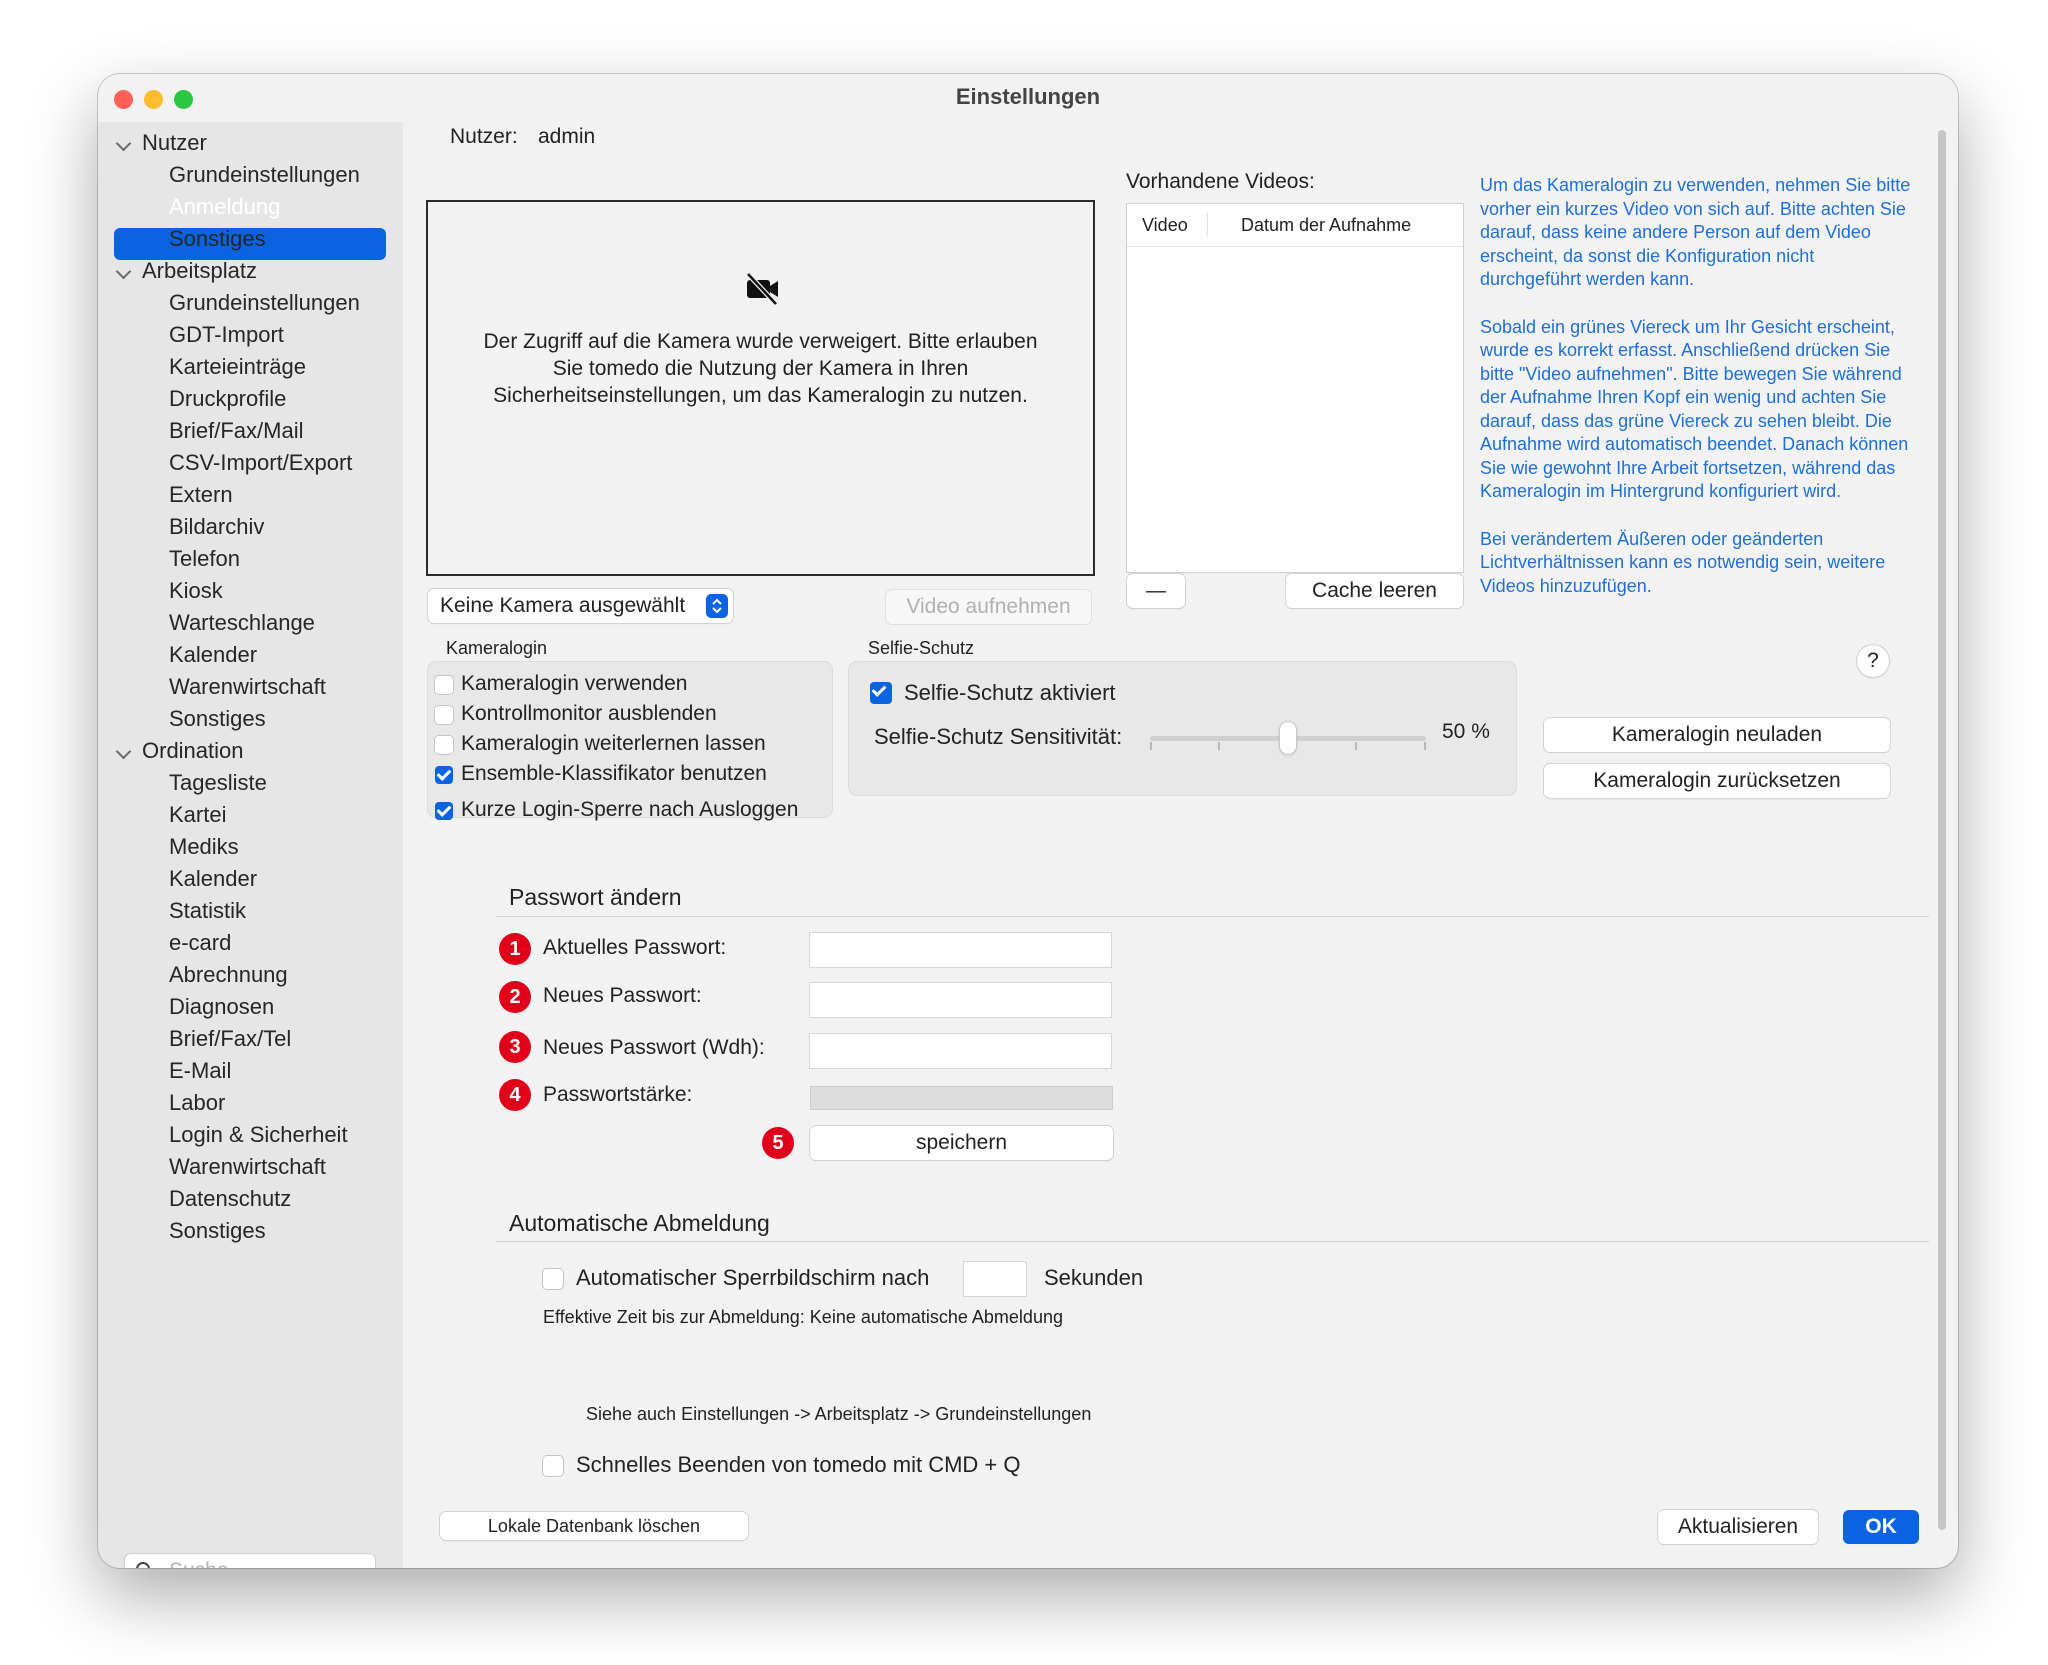  I want to click on weiterlernen-checkbox, so click(444, 745).